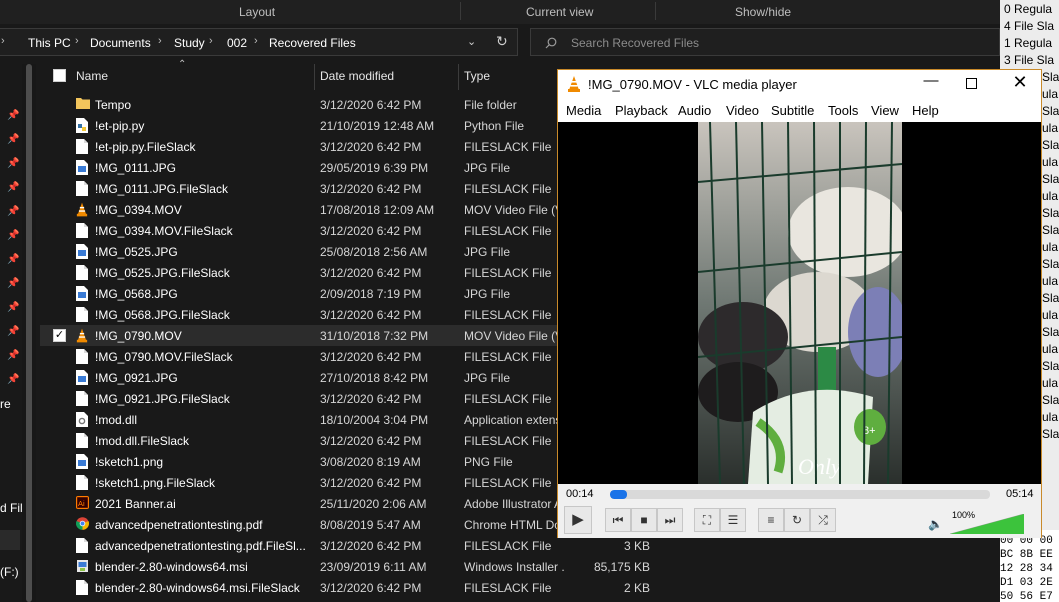  What do you see at coordinates (257, 12) in the screenshot?
I see `ribbon-group-layout: Layout` at bounding box center [257, 12].